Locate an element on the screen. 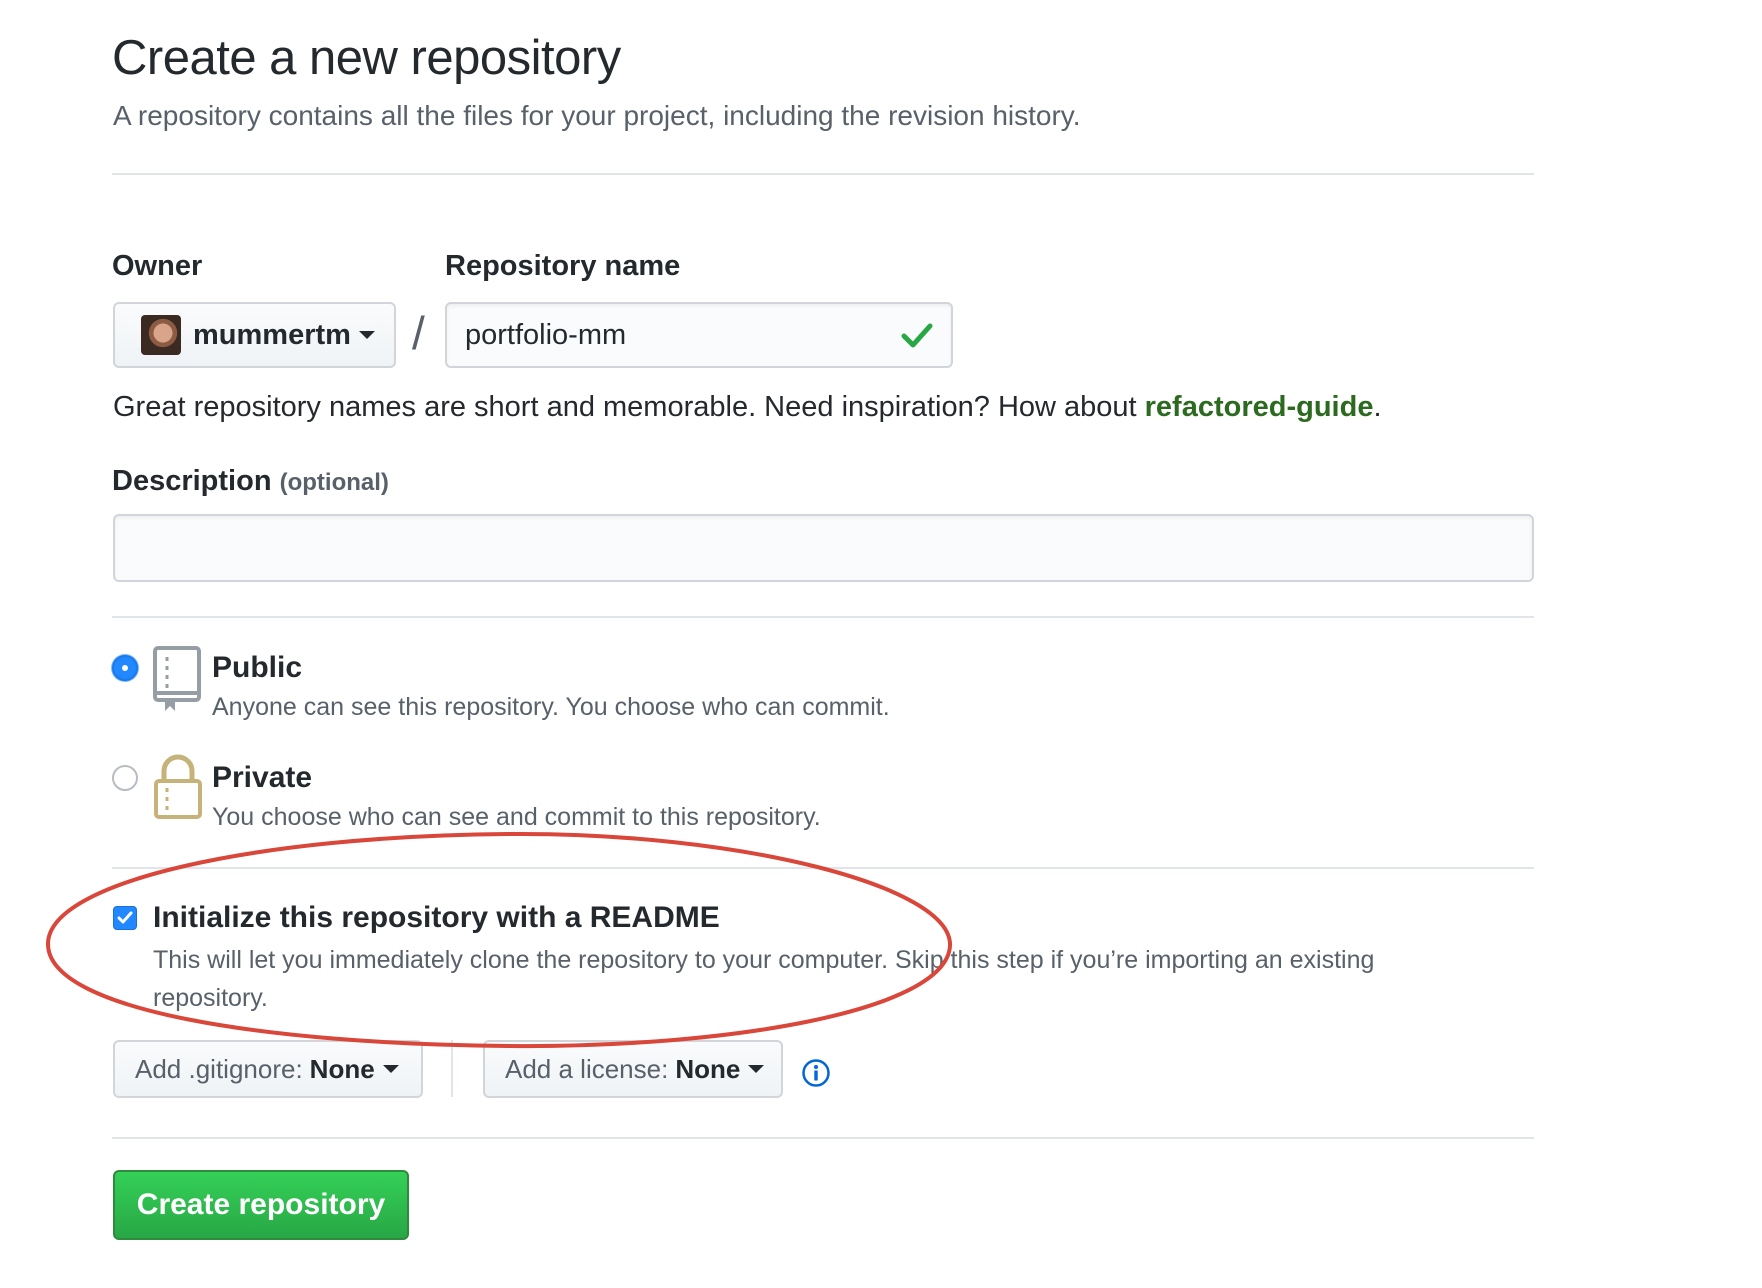 The image size is (1762, 1288). name-hint-suffix: . is located at coordinates (1377, 407).